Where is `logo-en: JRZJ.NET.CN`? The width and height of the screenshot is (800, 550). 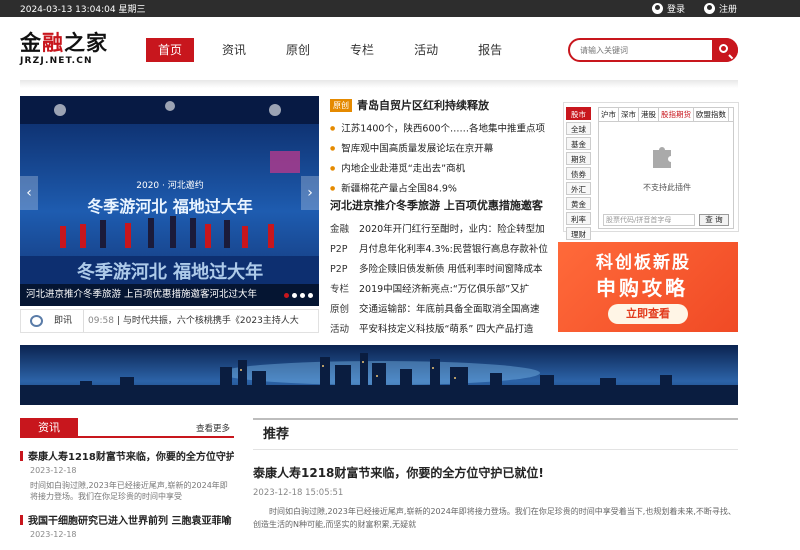 logo-en: JRZJ.NET.CN is located at coordinates (56, 61).